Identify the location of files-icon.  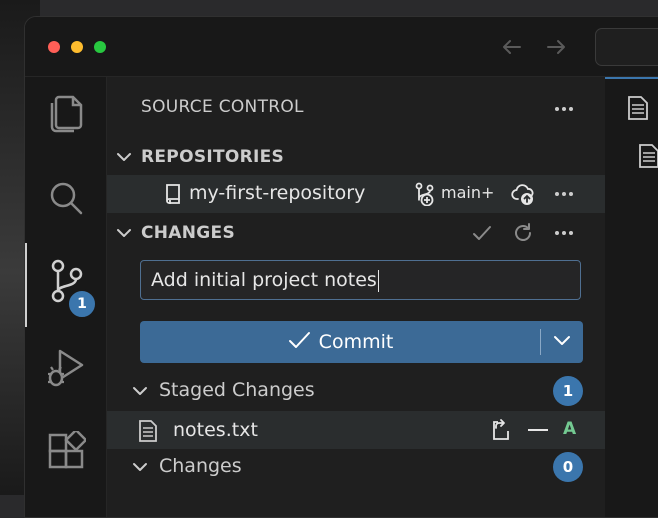
(66, 115).